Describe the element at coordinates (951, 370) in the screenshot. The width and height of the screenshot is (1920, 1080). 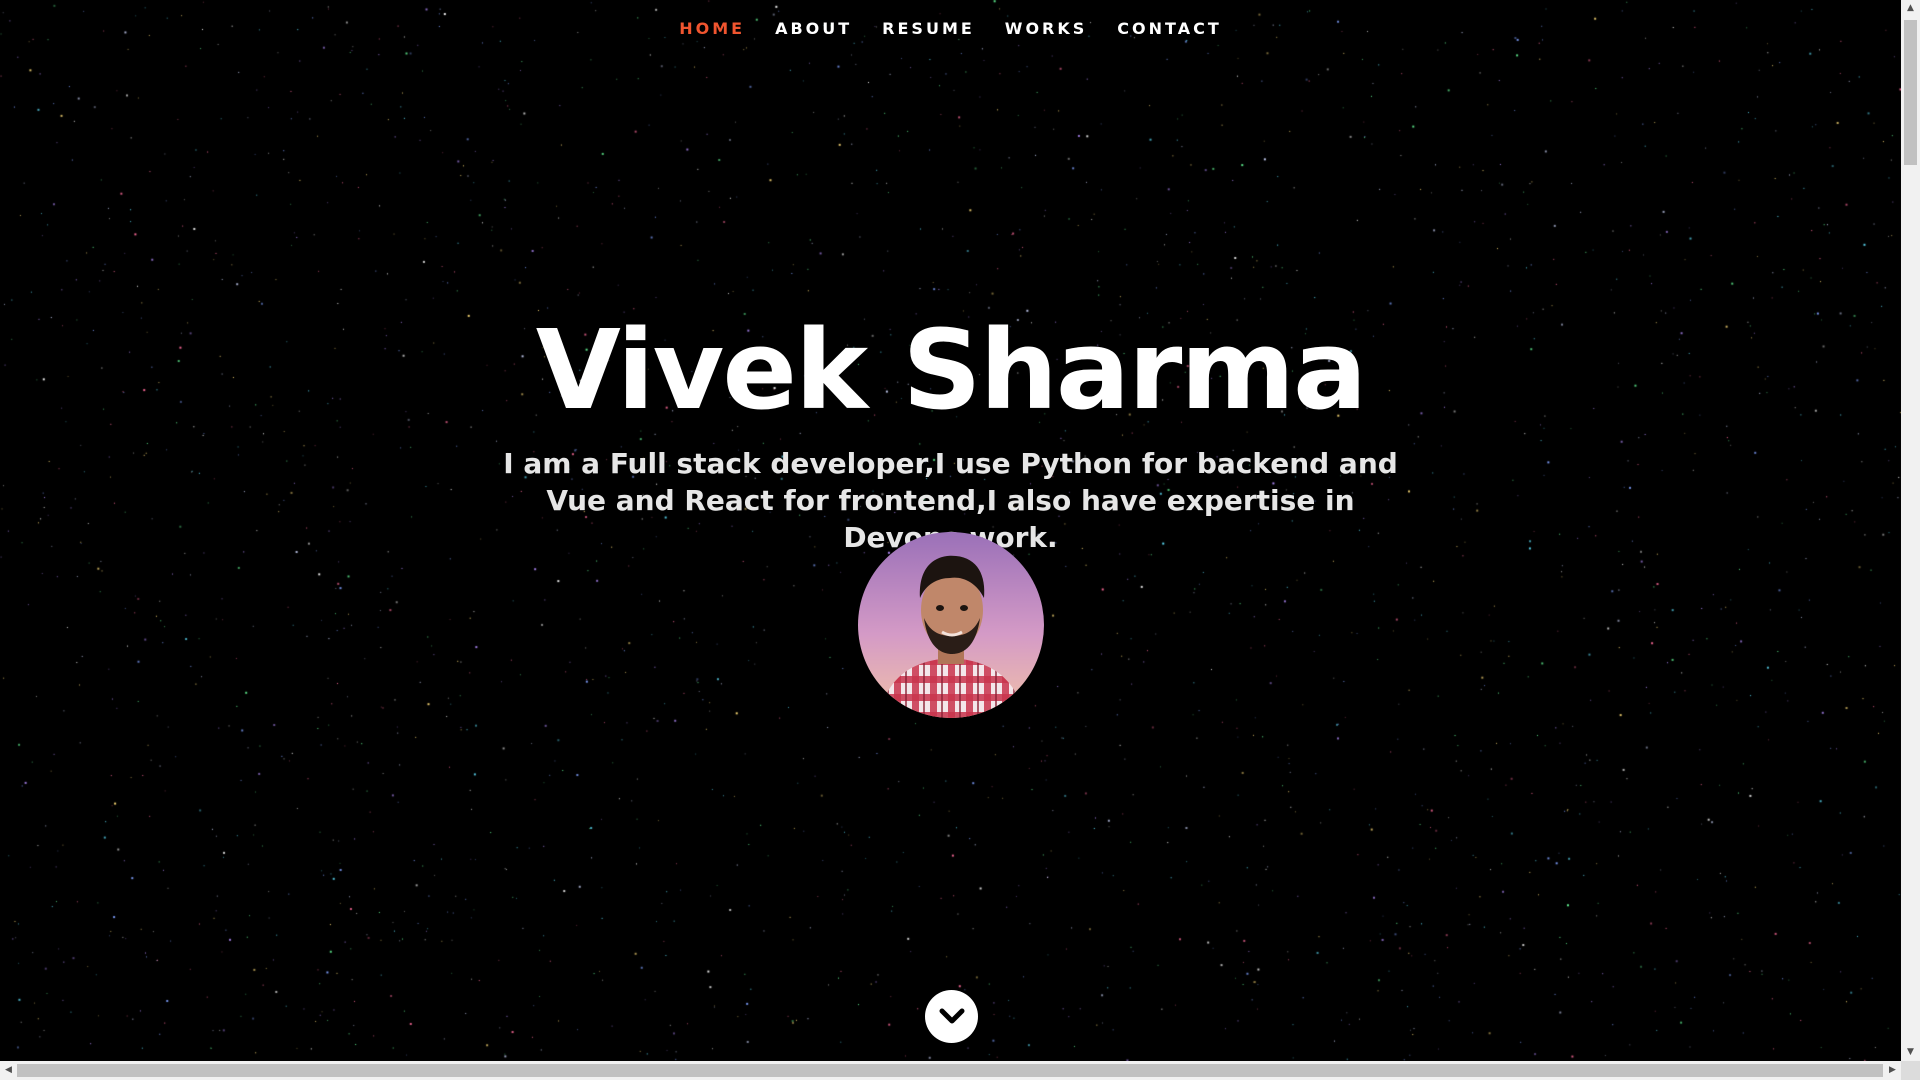
I see `hero-name: Vivek Sharma` at that location.